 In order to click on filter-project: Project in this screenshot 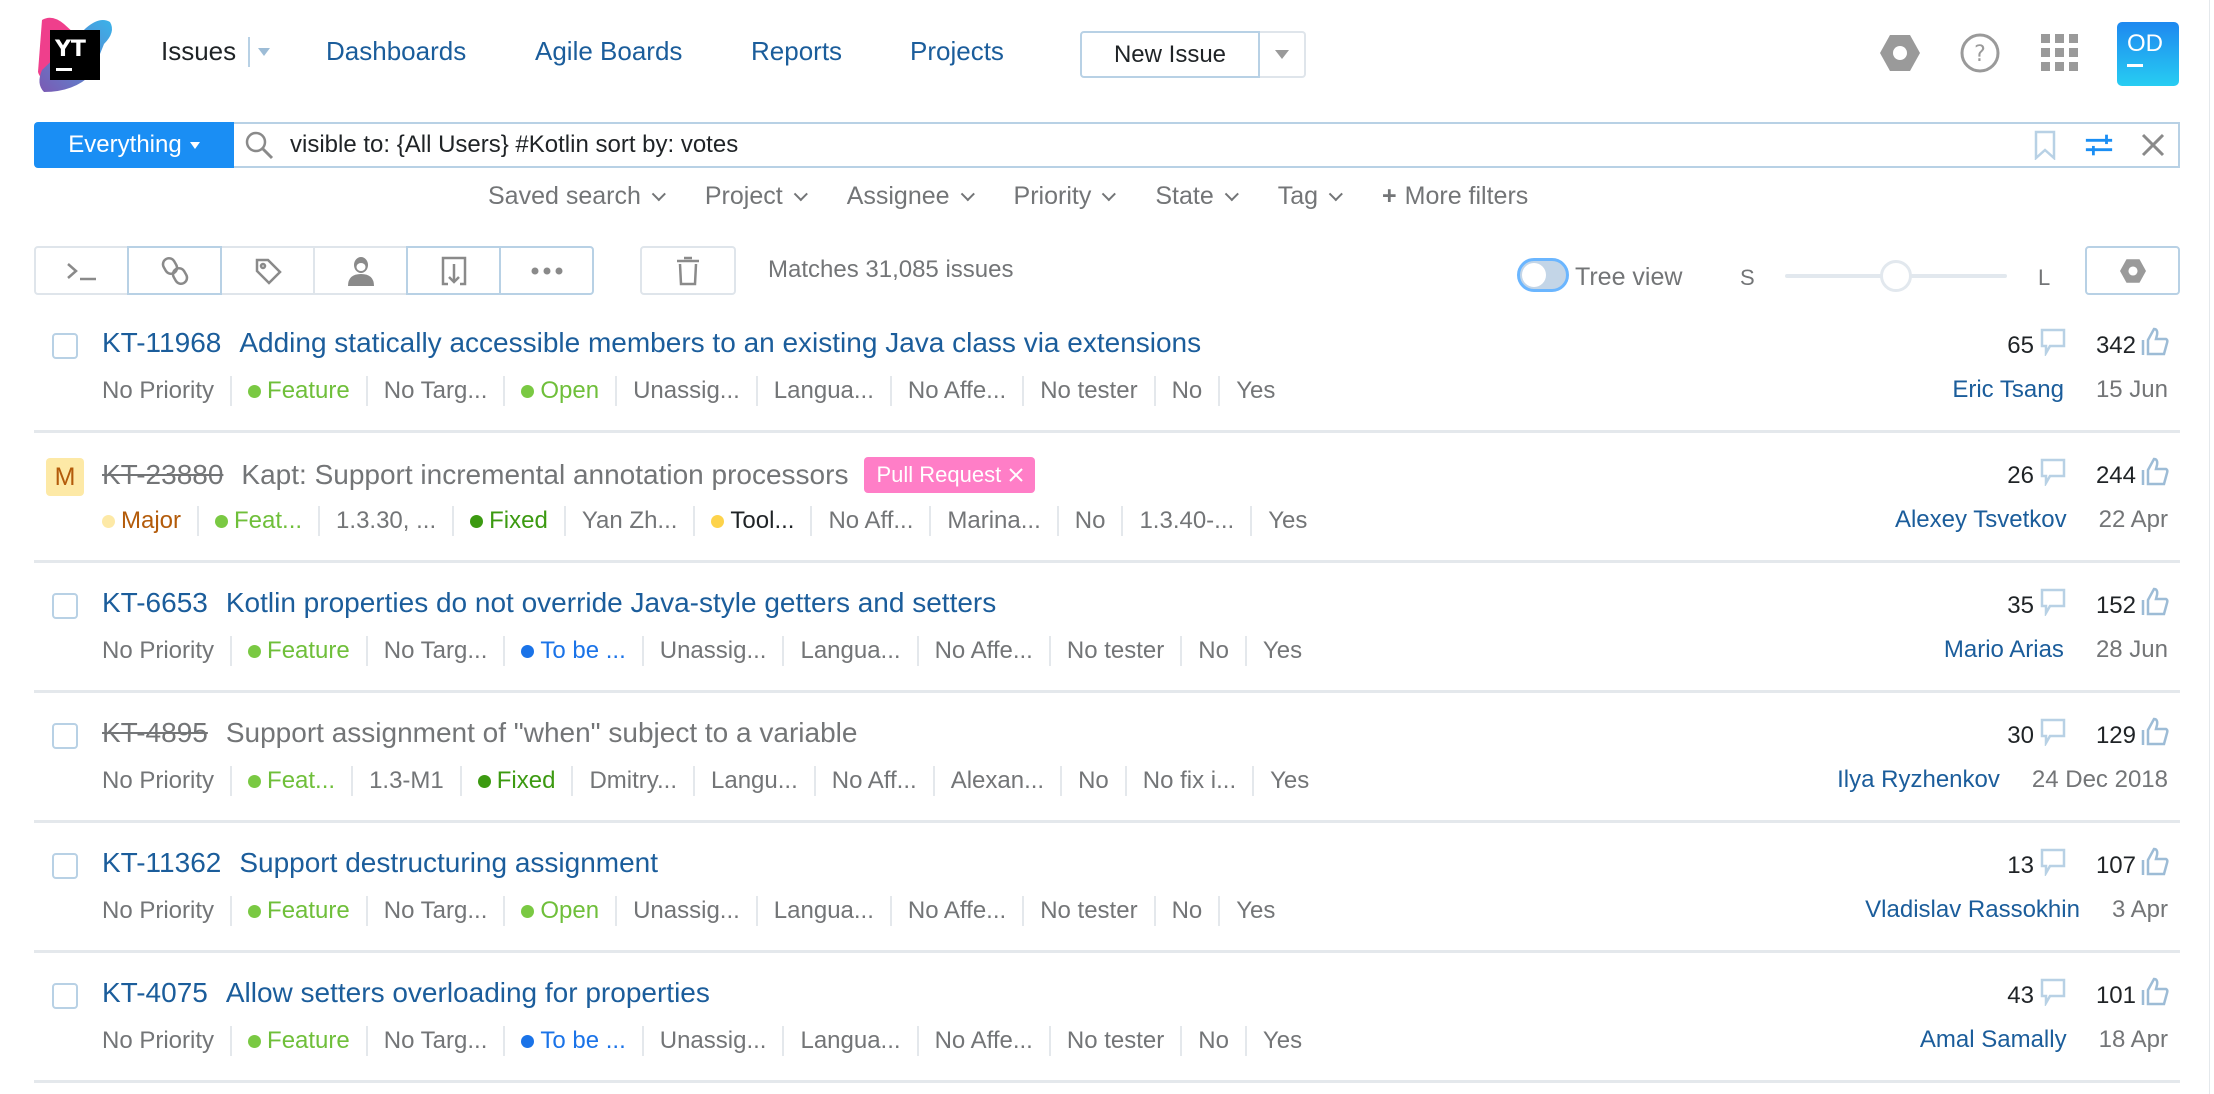, I will do `click(756, 196)`.